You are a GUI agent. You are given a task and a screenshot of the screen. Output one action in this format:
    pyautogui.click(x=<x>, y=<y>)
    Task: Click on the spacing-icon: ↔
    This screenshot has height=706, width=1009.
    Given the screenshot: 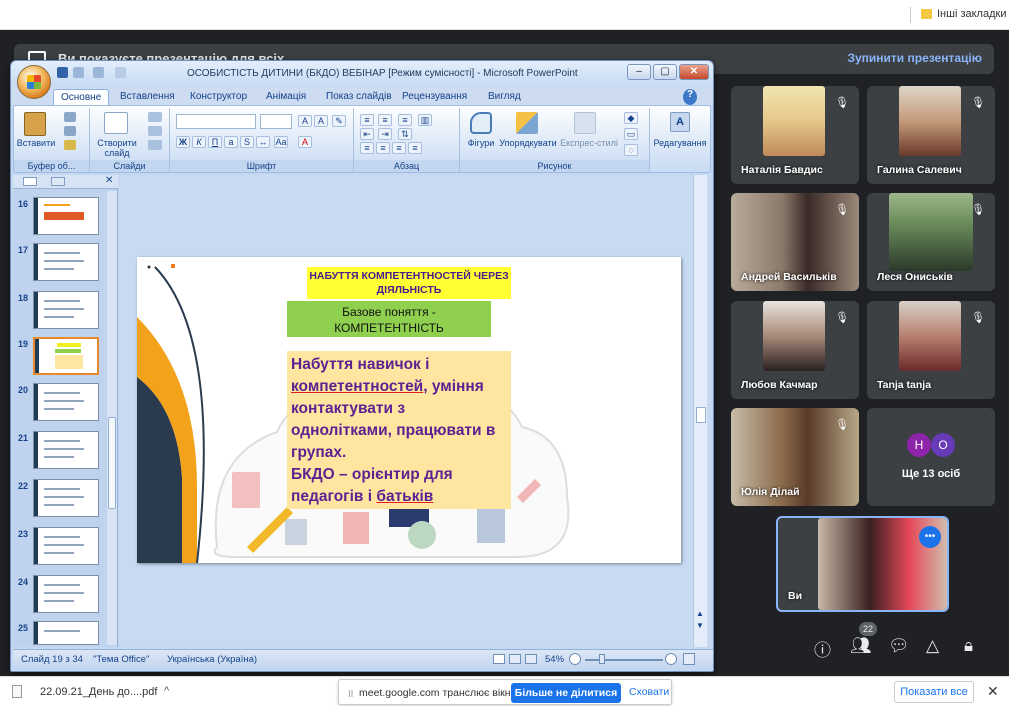 What is the action you would take?
    pyautogui.click(x=263, y=142)
    